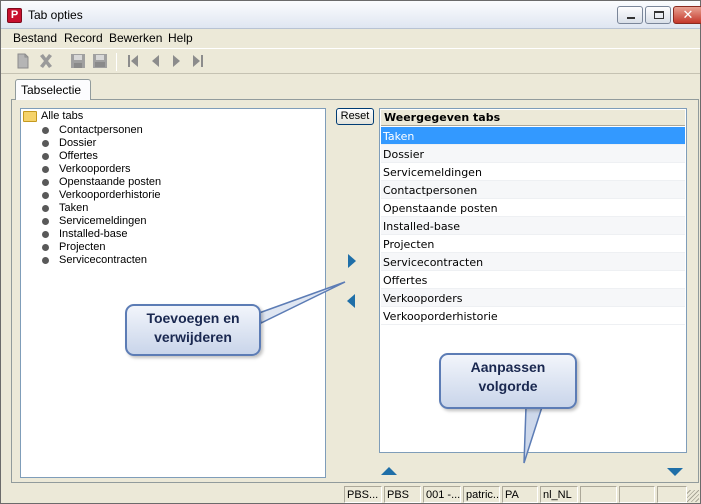  What do you see at coordinates (46, 61) in the screenshot?
I see `delete-record-icon` at bounding box center [46, 61].